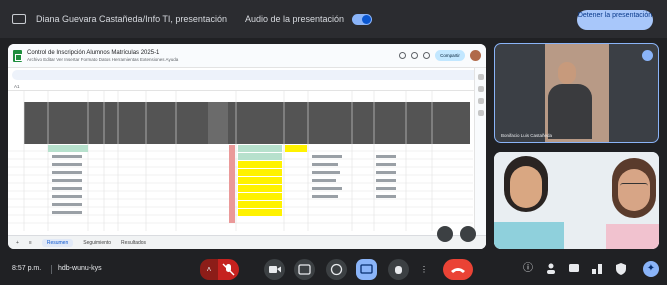  Describe the element at coordinates (228, 269) in the screenshot. I see `mic-off-icon` at that location.